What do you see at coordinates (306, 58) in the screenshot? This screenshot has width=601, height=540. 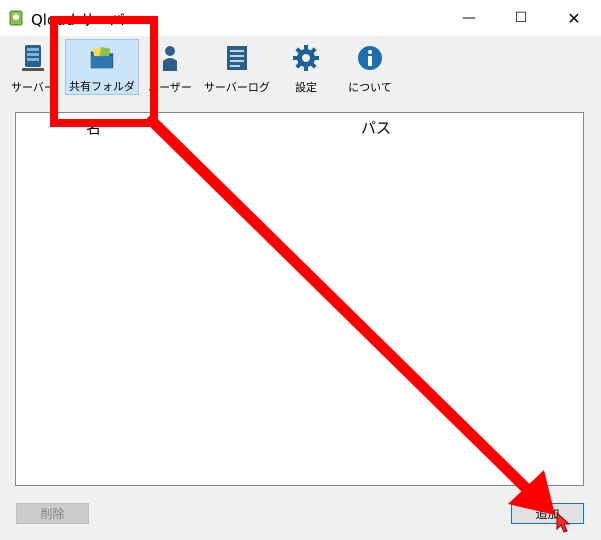 I see `gear-icon` at bounding box center [306, 58].